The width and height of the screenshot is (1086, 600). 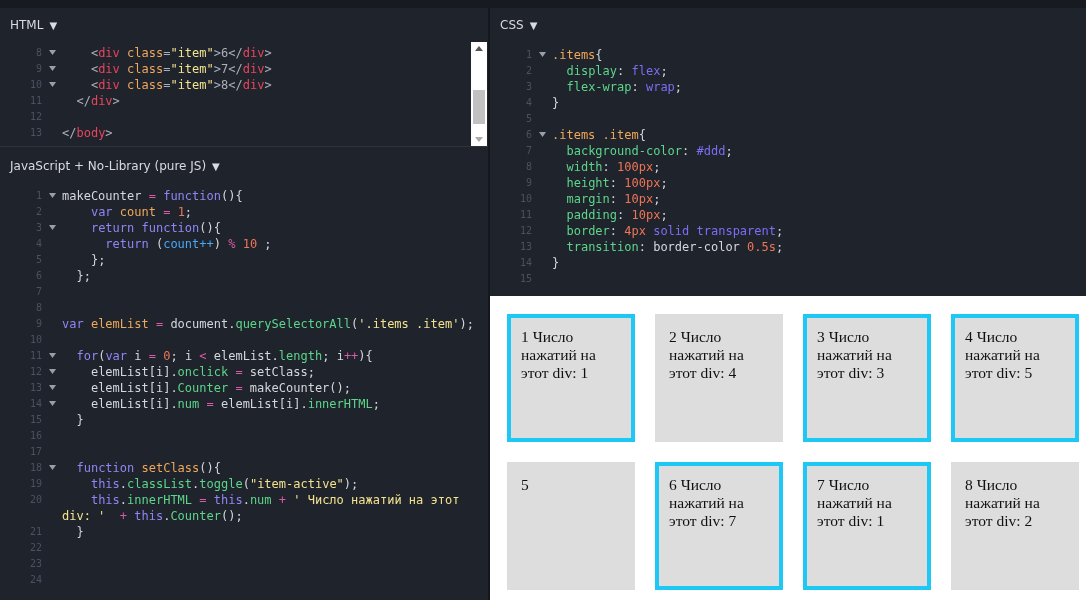 I want to click on scrollbar, so click(x=479, y=94).